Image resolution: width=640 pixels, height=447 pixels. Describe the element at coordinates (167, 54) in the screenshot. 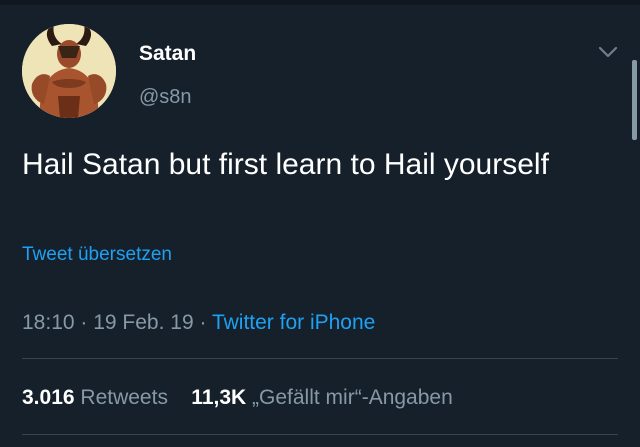

I see `display-name: Satan` at that location.